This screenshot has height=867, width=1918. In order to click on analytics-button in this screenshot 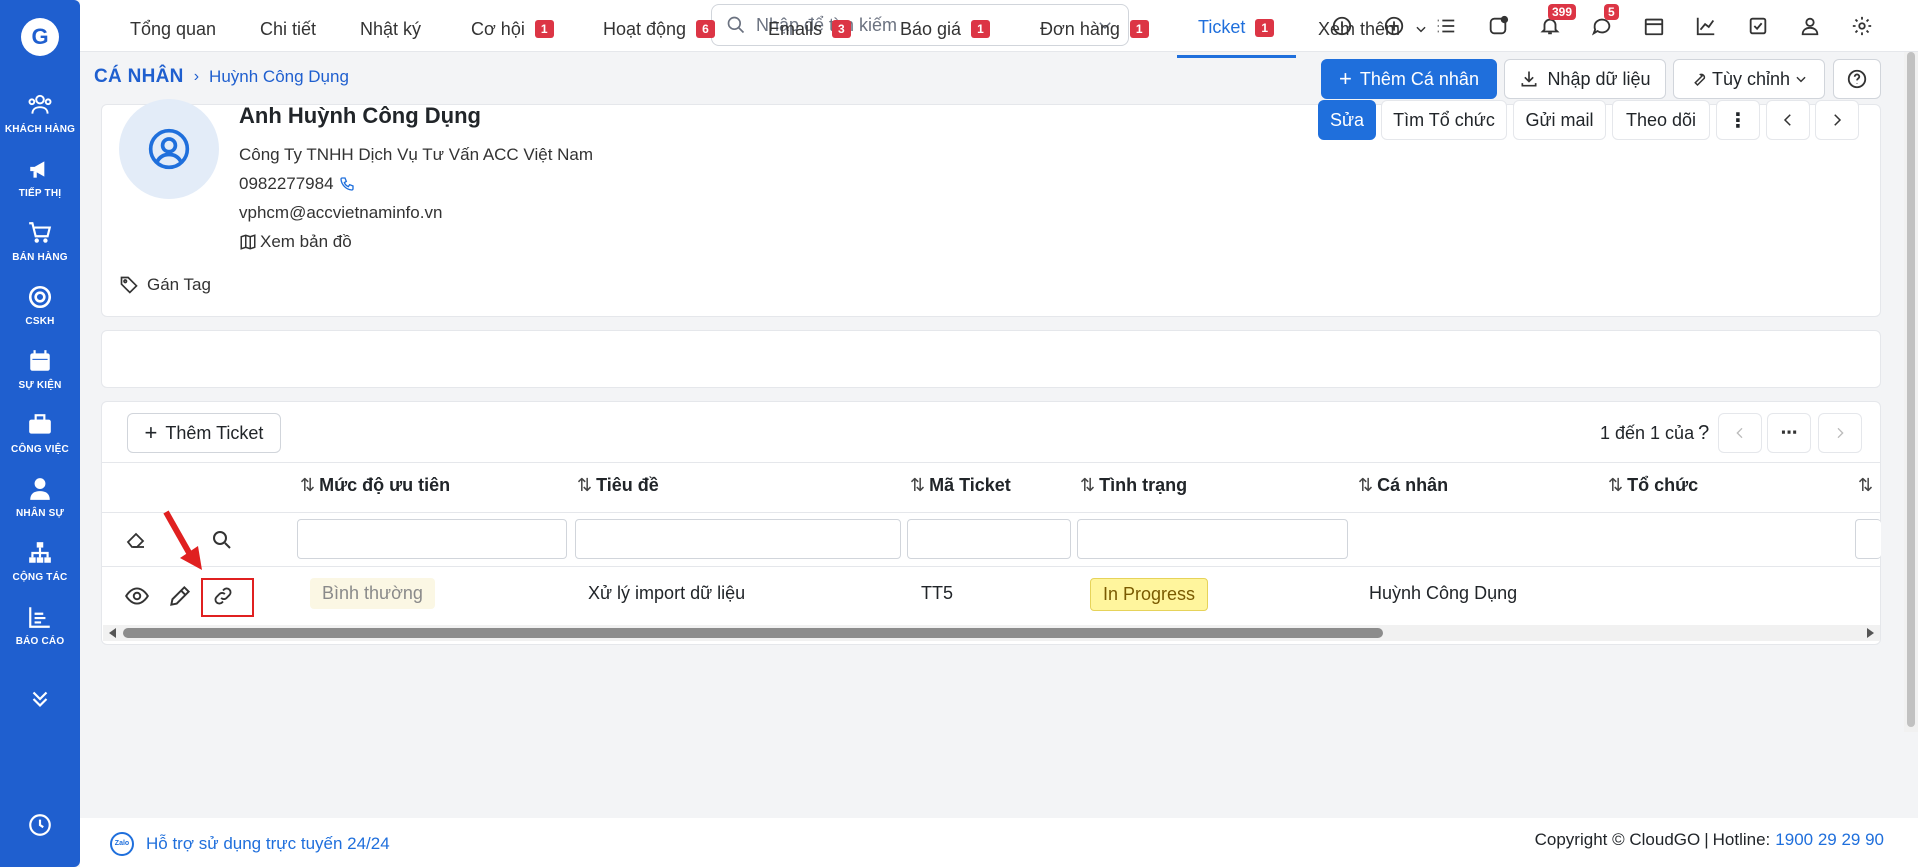, I will do `click(1706, 26)`.